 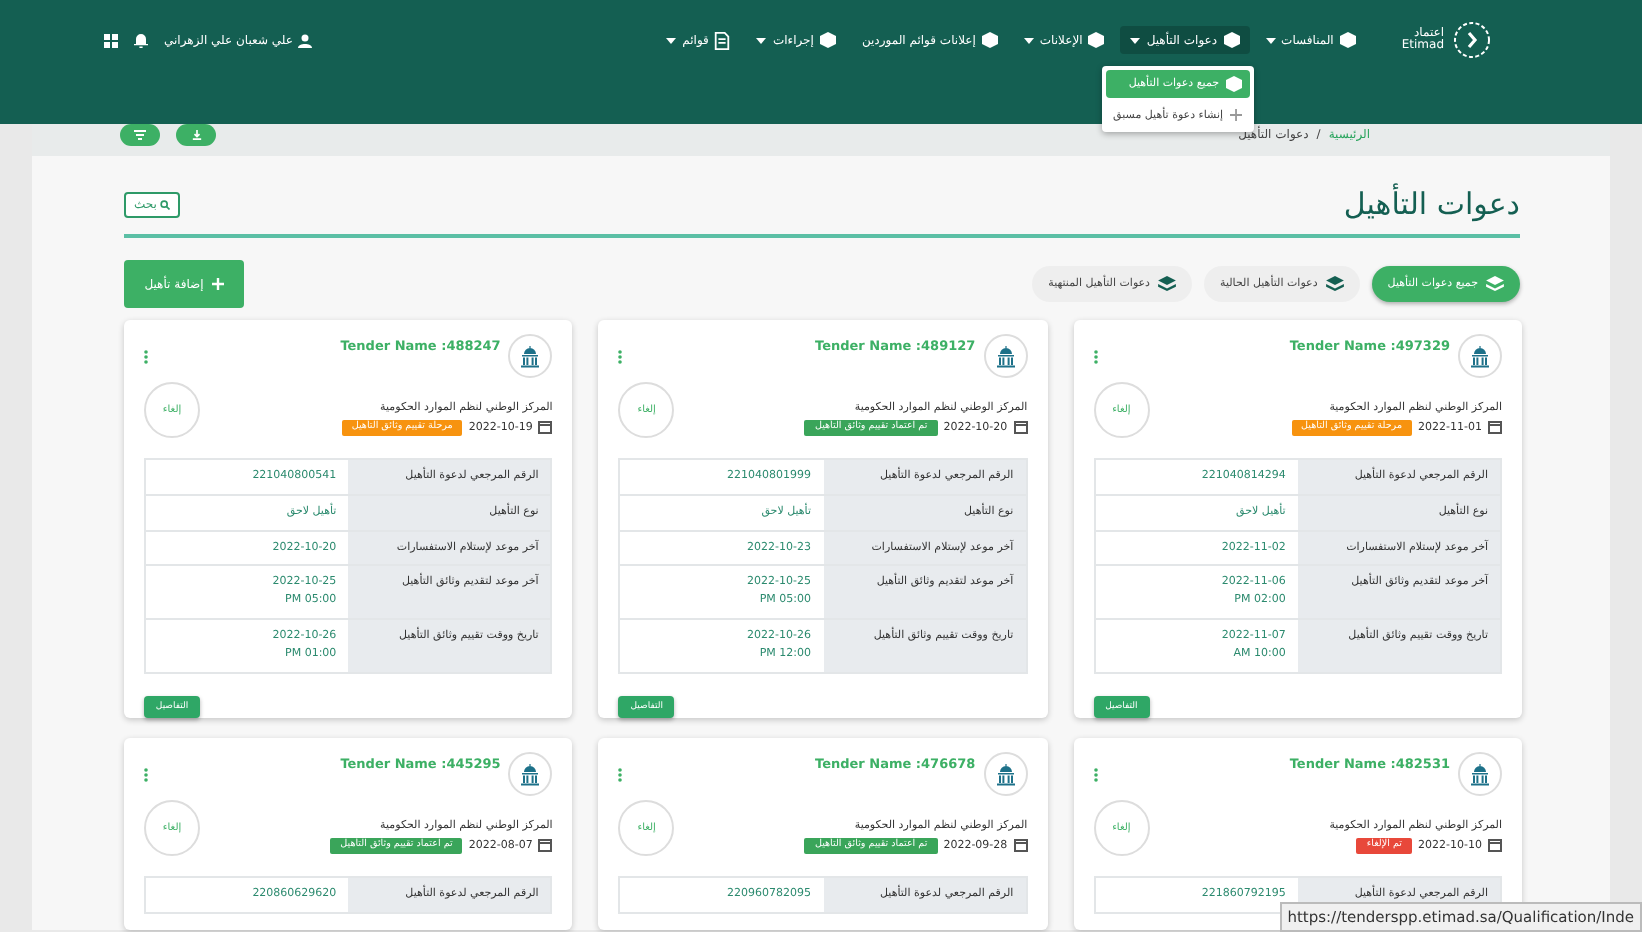 I want to click on document-icon, so click(x=722, y=40).